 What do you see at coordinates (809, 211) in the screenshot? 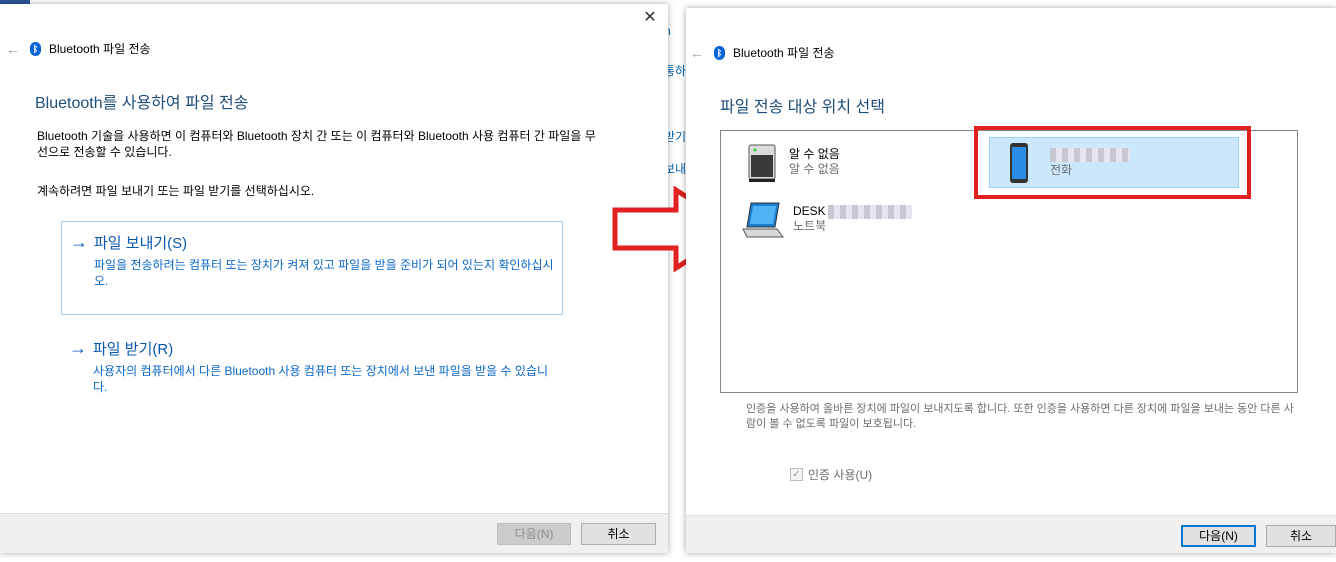
I see `device-name: DESK` at bounding box center [809, 211].